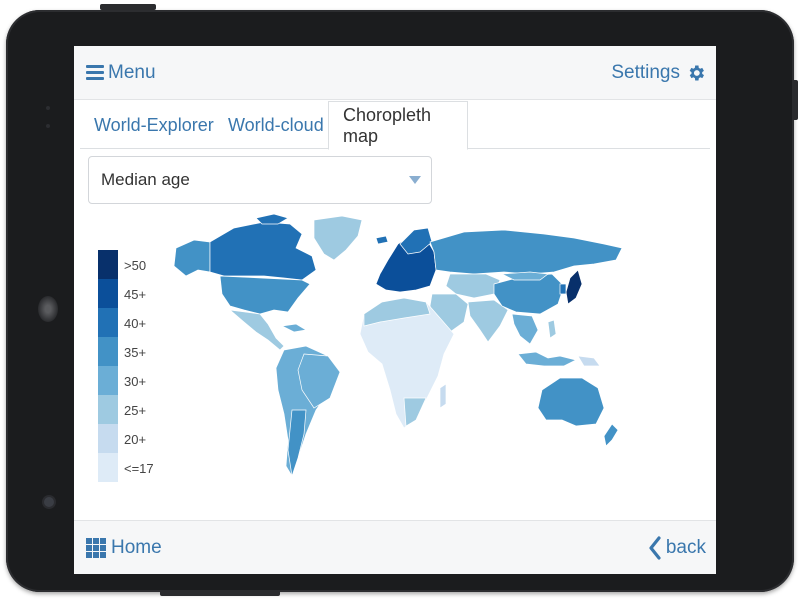 Image resolution: width=800 pixels, height=600 pixels. I want to click on tab-world-cloud: World-cloud, so click(276, 125).